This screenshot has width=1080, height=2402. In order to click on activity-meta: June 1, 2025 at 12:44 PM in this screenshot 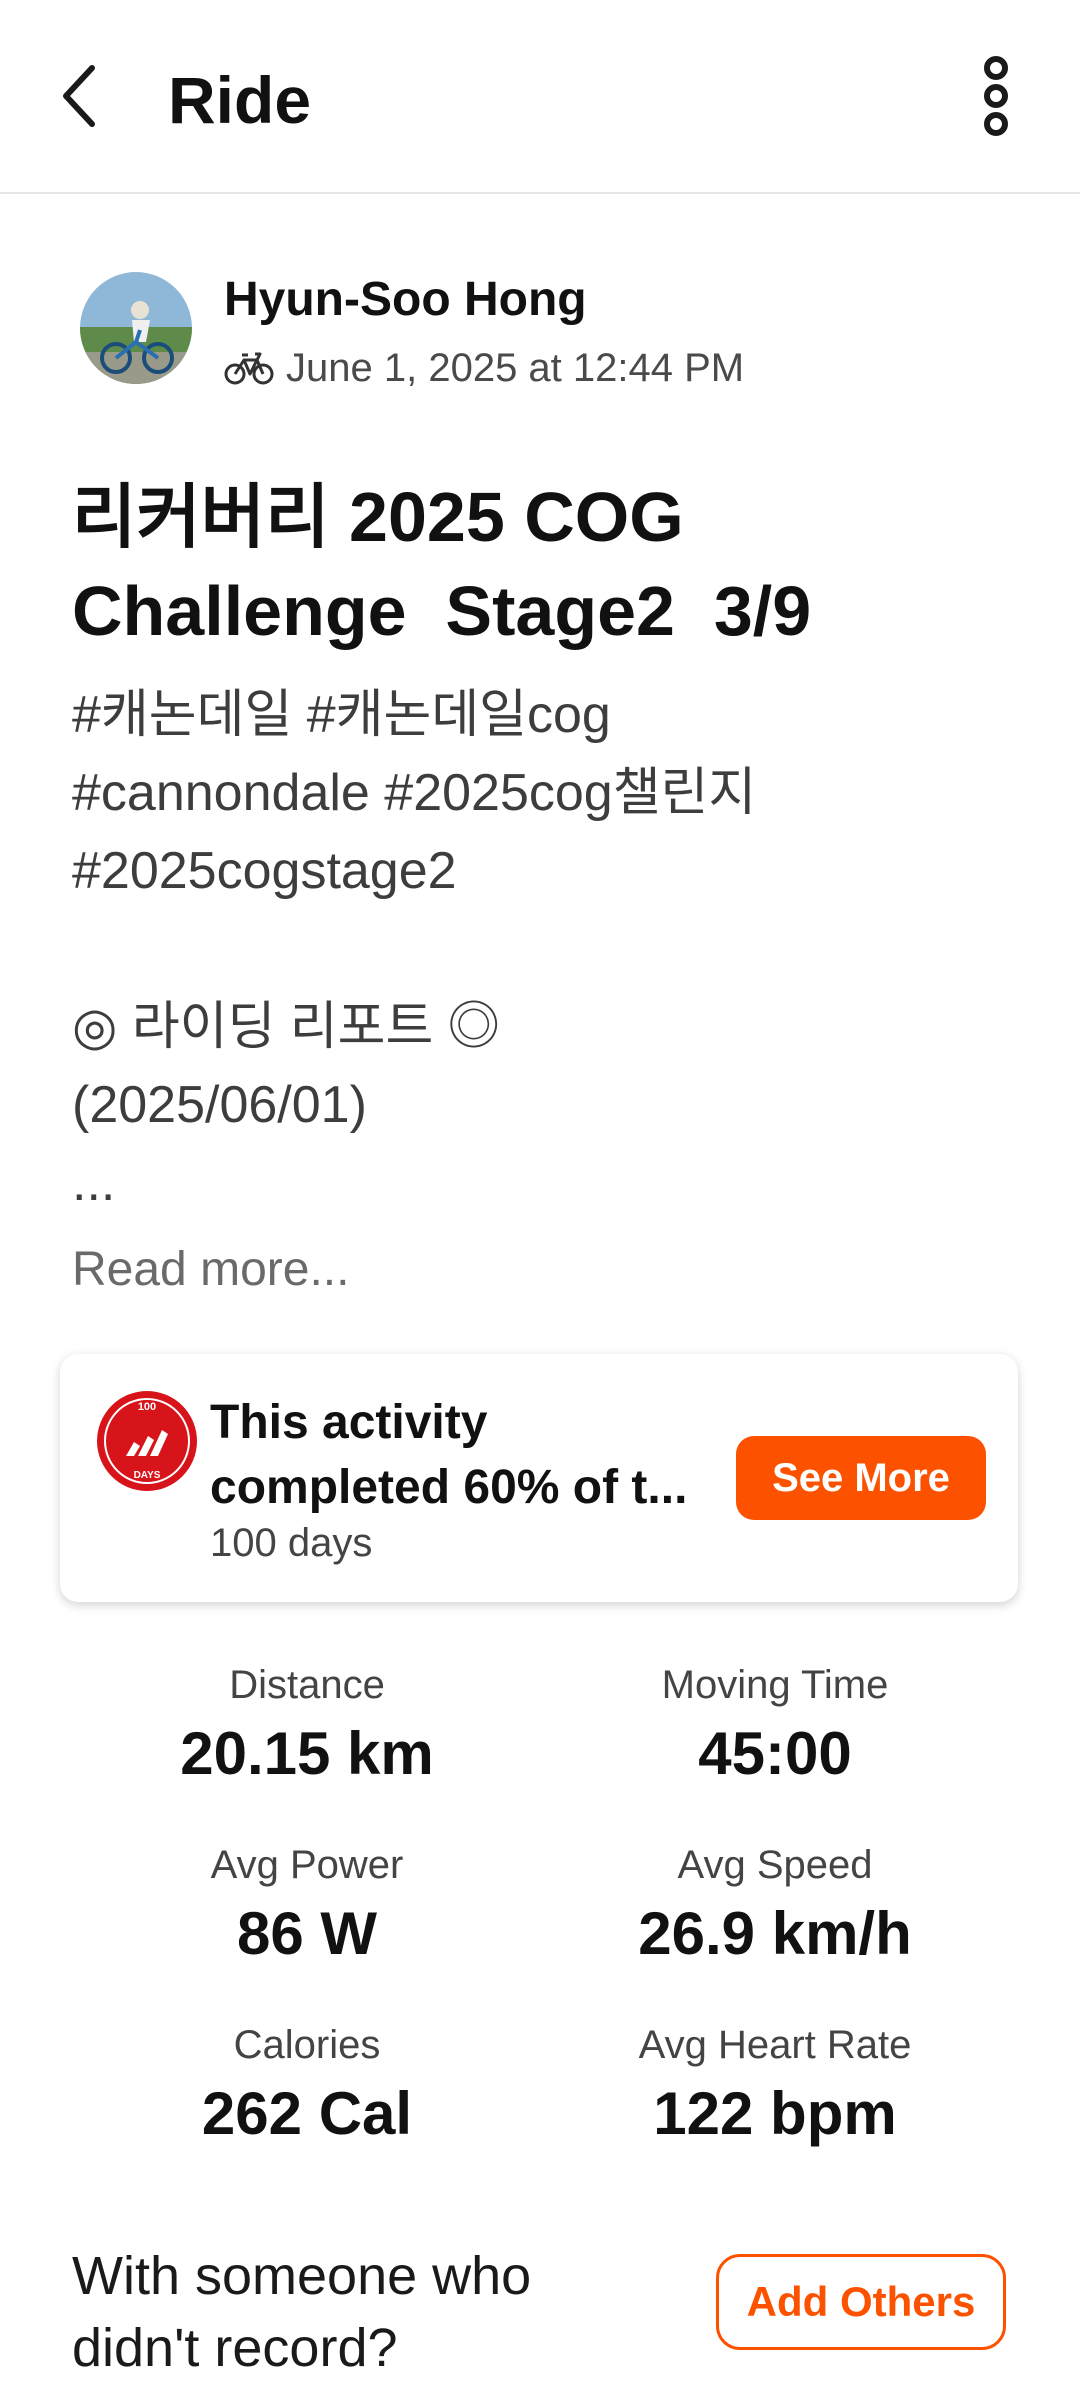, I will do `click(484, 368)`.